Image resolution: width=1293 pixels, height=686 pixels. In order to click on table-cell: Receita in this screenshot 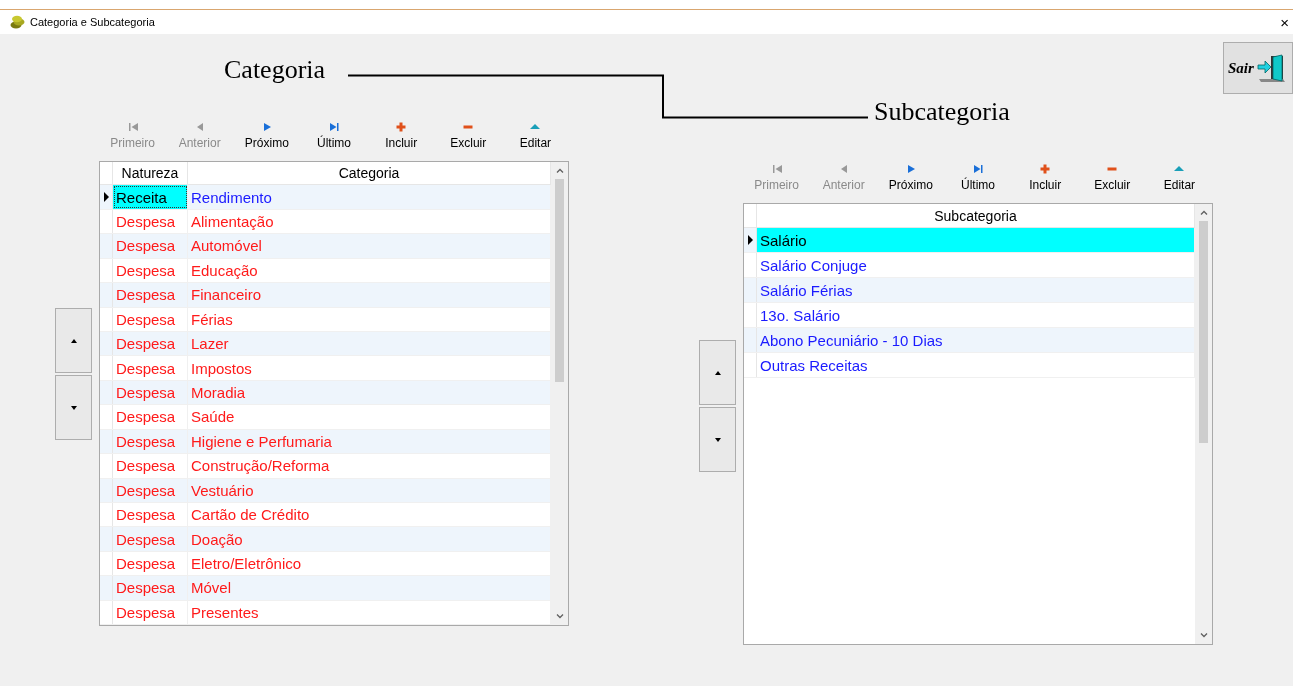, I will do `click(150, 197)`.